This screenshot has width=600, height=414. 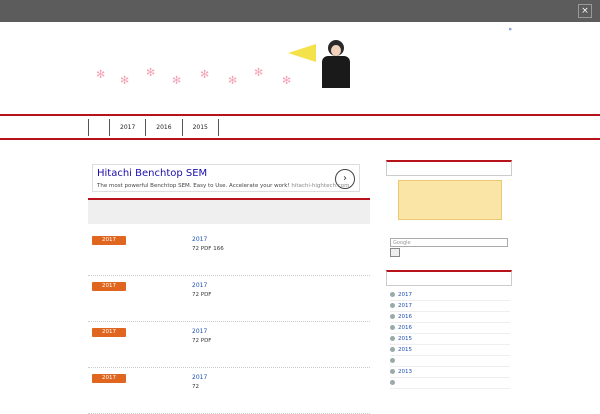 What do you see at coordinates (300, 115) in the screenshot?
I see `nav-top-rule` at bounding box center [300, 115].